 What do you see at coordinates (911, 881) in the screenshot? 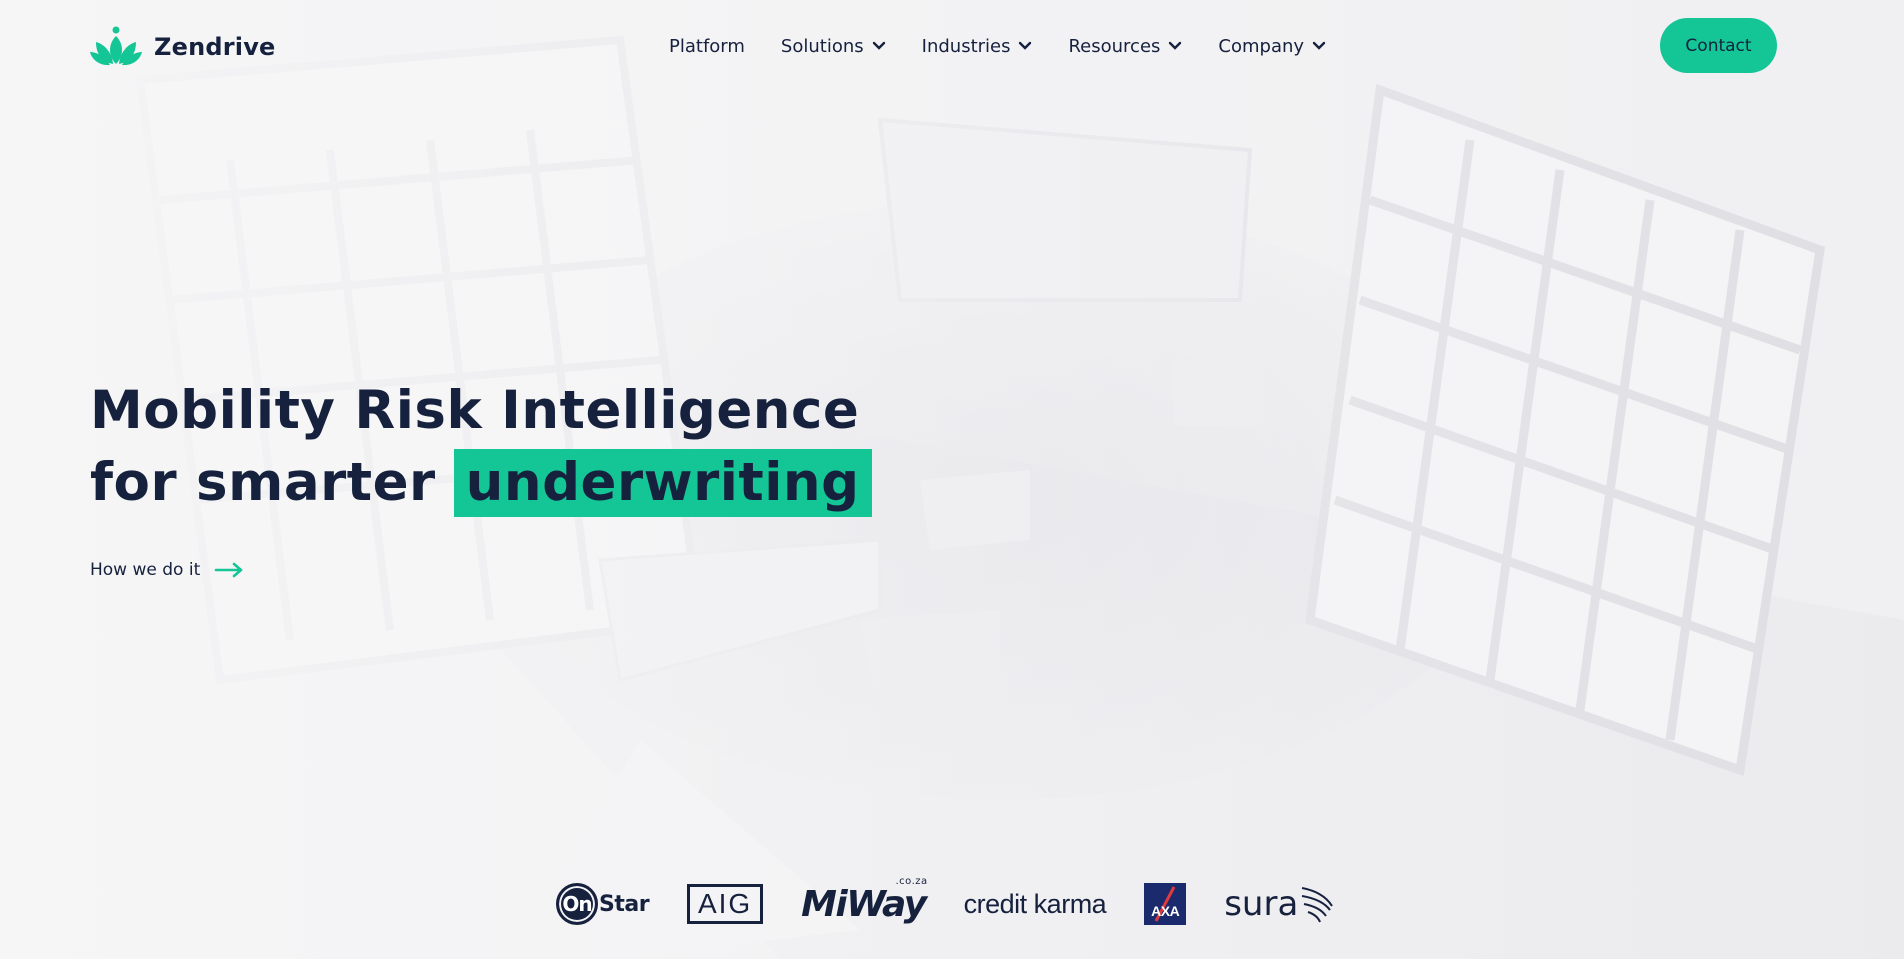
I see `miway-domain: .co.za` at bounding box center [911, 881].